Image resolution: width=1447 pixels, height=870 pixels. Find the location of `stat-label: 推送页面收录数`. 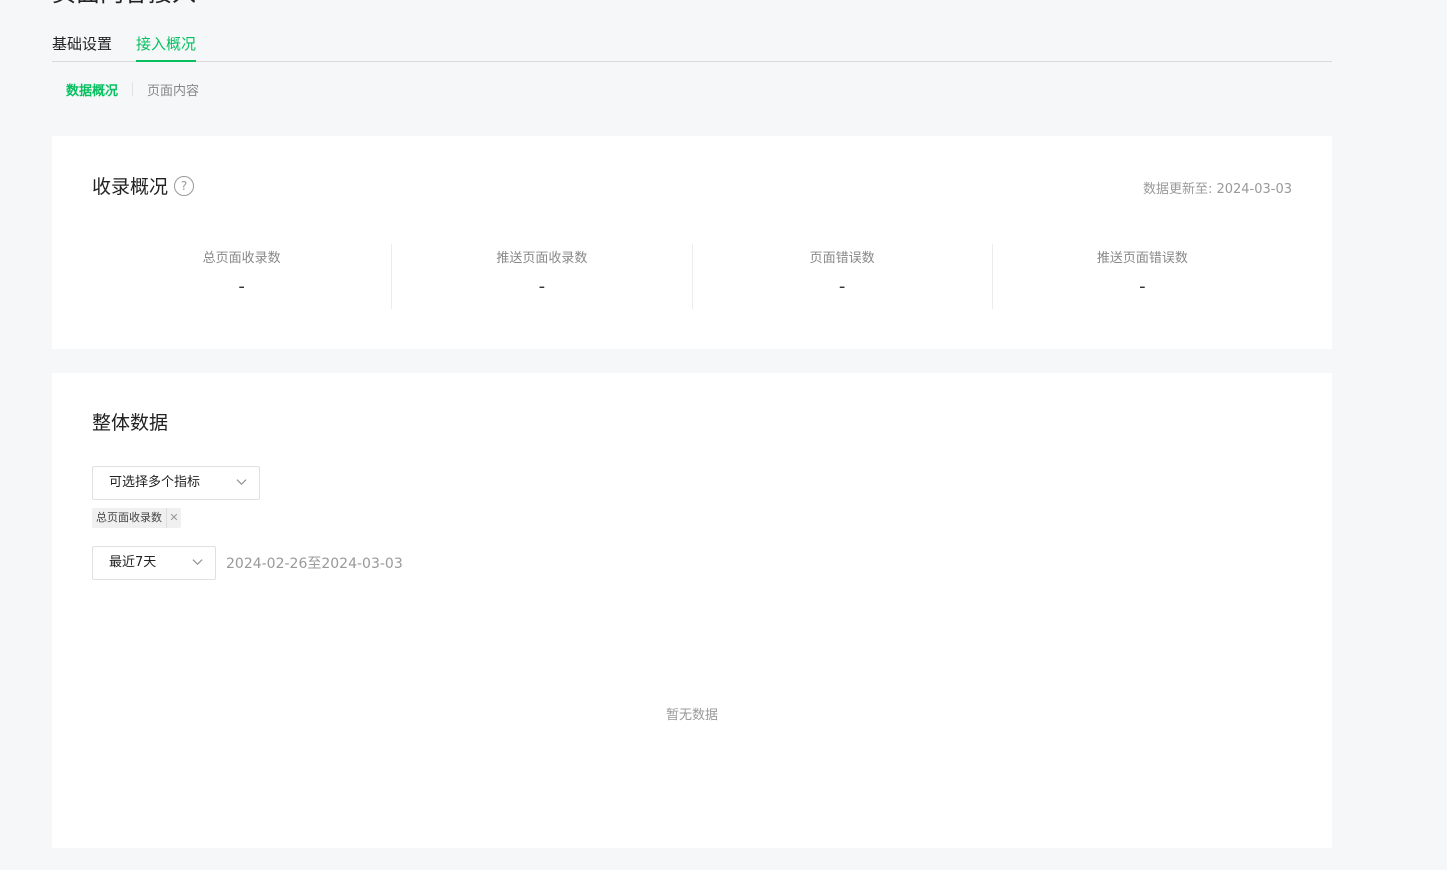

stat-label: 推送页面收录数 is located at coordinates (542, 258).